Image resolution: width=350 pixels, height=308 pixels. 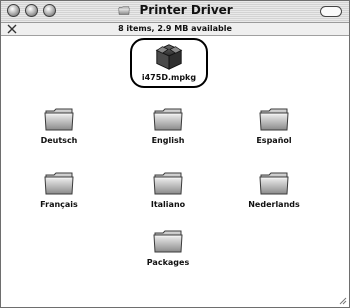 What do you see at coordinates (168, 140) in the screenshot?
I see `item-label: English` at bounding box center [168, 140].